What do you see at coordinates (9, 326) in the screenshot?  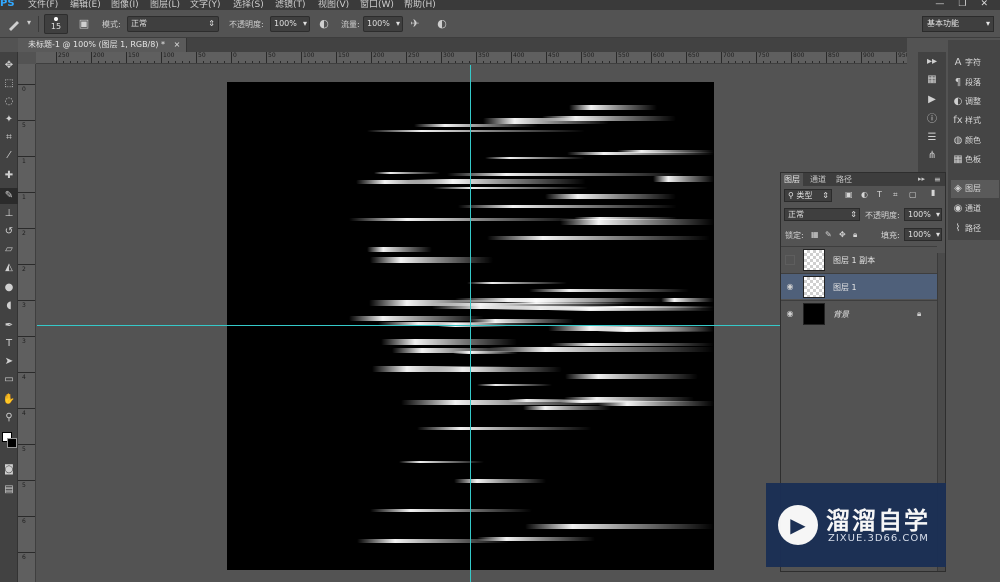 I see `pen-tool-icon: ✒` at bounding box center [9, 326].